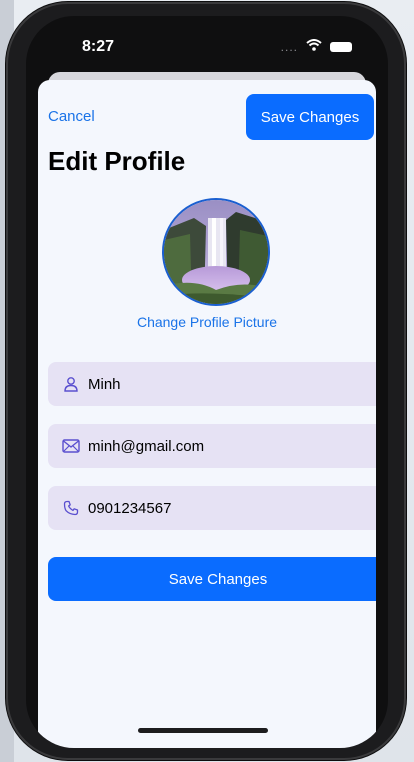  What do you see at coordinates (71, 384) in the screenshot?
I see `person-icon` at bounding box center [71, 384].